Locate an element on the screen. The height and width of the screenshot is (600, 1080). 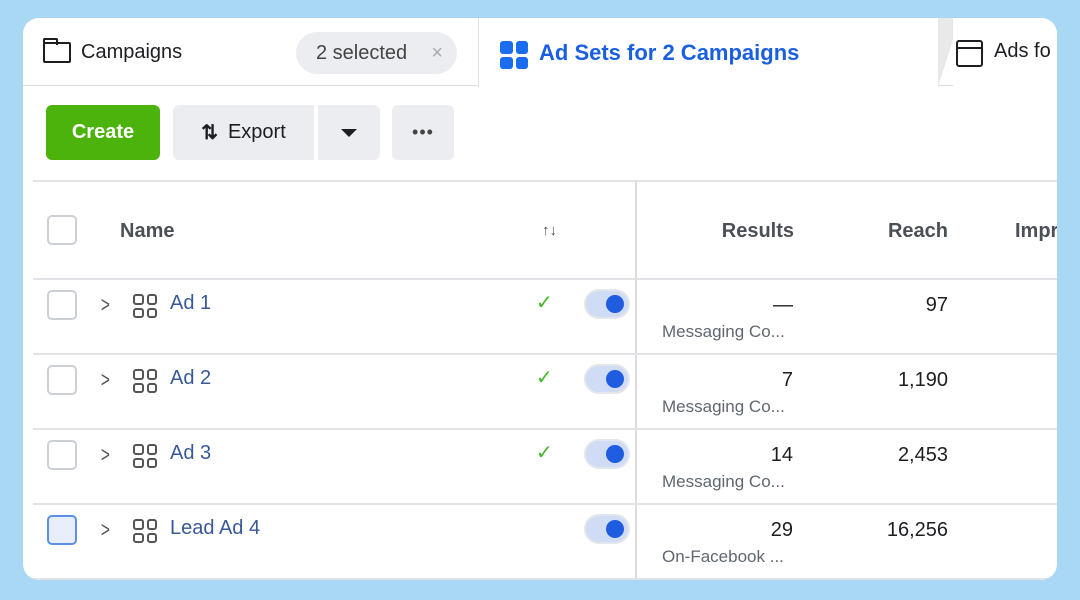
select-all-checkbox is located at coordinates (62, 230).